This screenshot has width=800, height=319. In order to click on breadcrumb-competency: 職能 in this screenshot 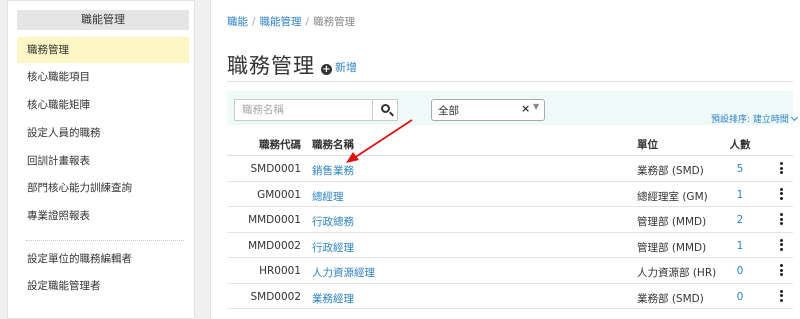, I will do `click(237, 22)`.